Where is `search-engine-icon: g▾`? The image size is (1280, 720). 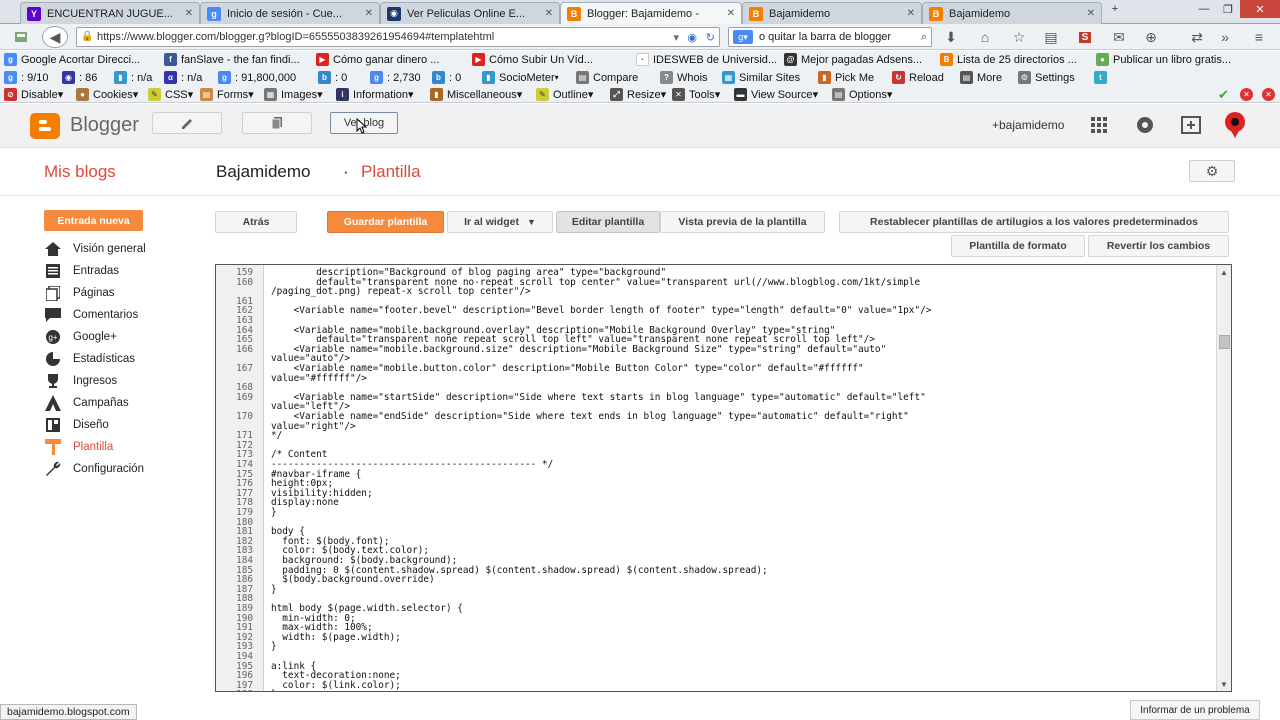
search-engine-icon: g▾ is located at coordinates (743, 37).